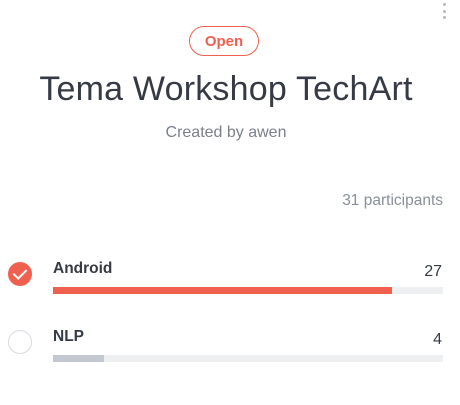 Image resolution: width=460 pixels, height=405 pixels. What do you see at coordinates (224, 41) in the screenshot?
I see `status-badge: Open` at bounding box center [224, 41].